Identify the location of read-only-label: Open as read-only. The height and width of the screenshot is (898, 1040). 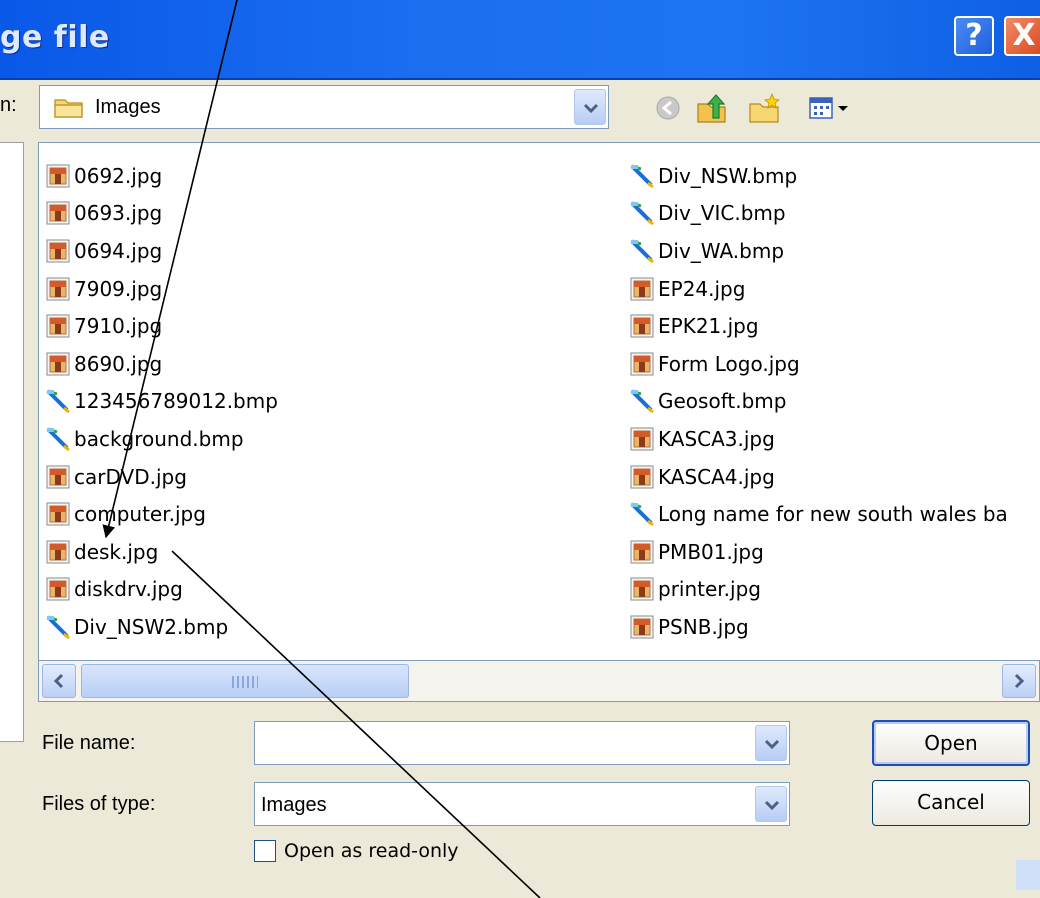
(371, 851).